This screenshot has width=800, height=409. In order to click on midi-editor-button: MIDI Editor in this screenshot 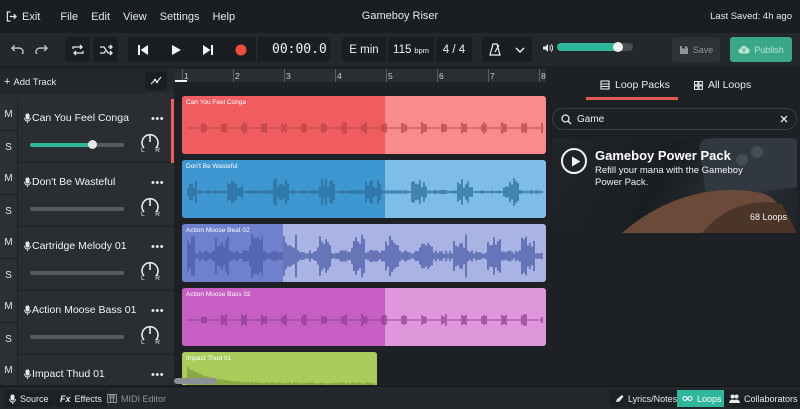, I will do `click(136, 398)`.